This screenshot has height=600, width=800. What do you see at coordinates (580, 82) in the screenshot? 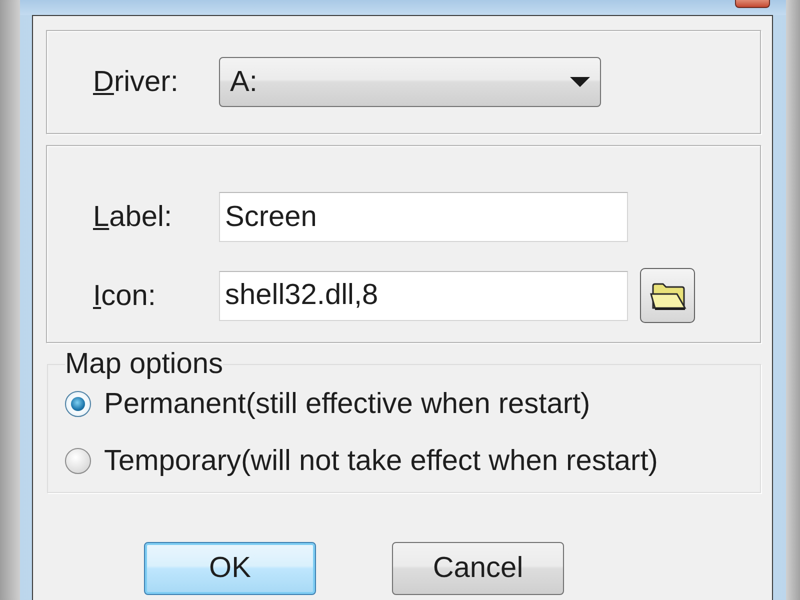
I see `caret-icon` at bounding box center [580, 82].